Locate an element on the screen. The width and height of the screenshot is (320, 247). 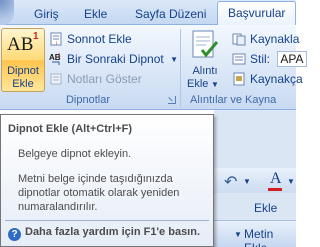
bibliography-button: Kaynakça is located at coordinates (267, 79).